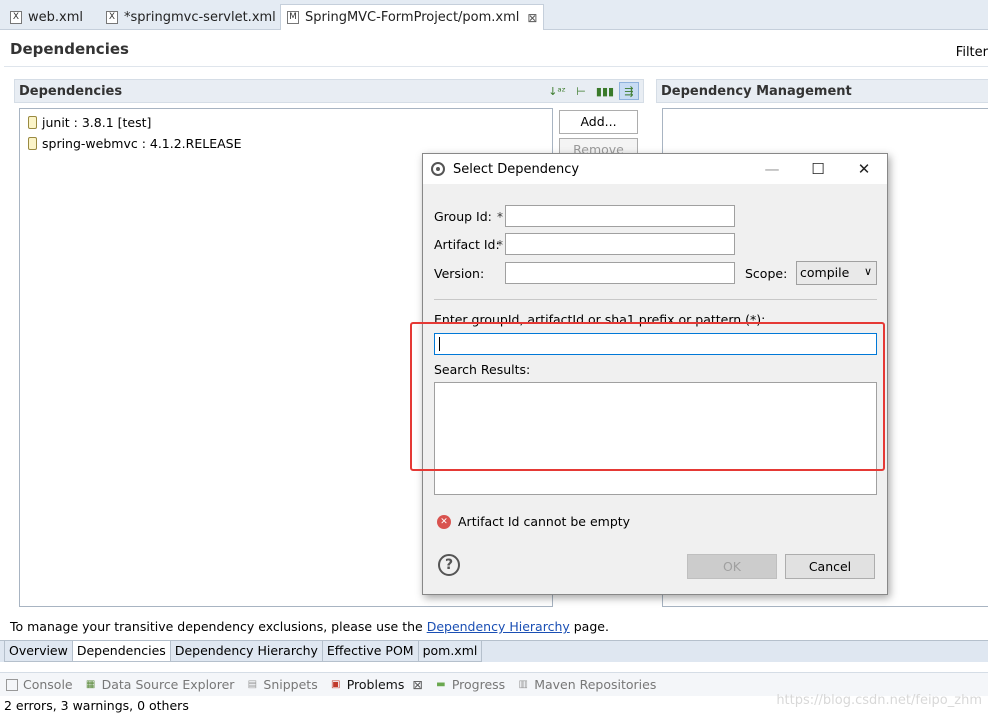 This screenshot has height=719, width=988. What do you see at coordinates (335, 684) in the screenshot?
I see `problems-icon: ▣` at bounding box center [335, 684].